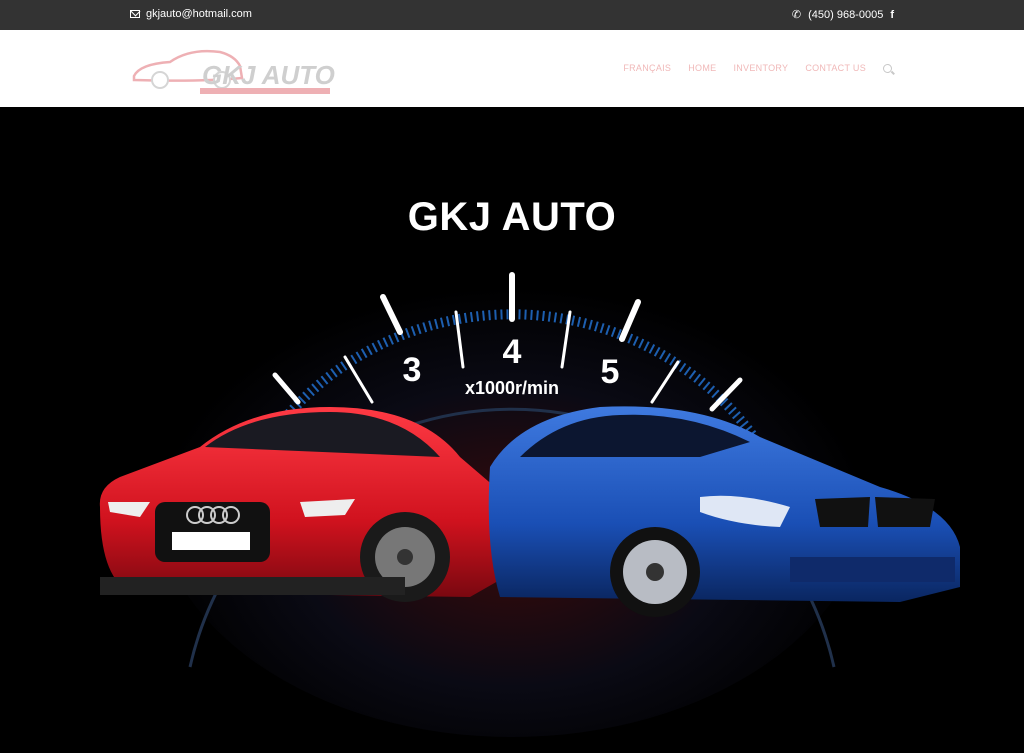 The image size is (1024, 753). Describe the element at coordinates (268, 75) in the screenshot. I see `logo-text: GKJ AUTO` at that location.